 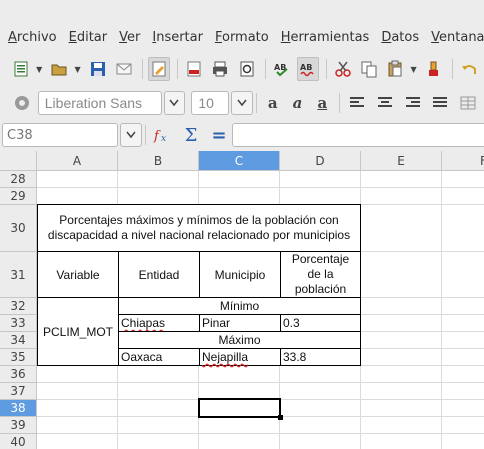 I want to click on menu-formato: Formato, so click(x=242, y=37).